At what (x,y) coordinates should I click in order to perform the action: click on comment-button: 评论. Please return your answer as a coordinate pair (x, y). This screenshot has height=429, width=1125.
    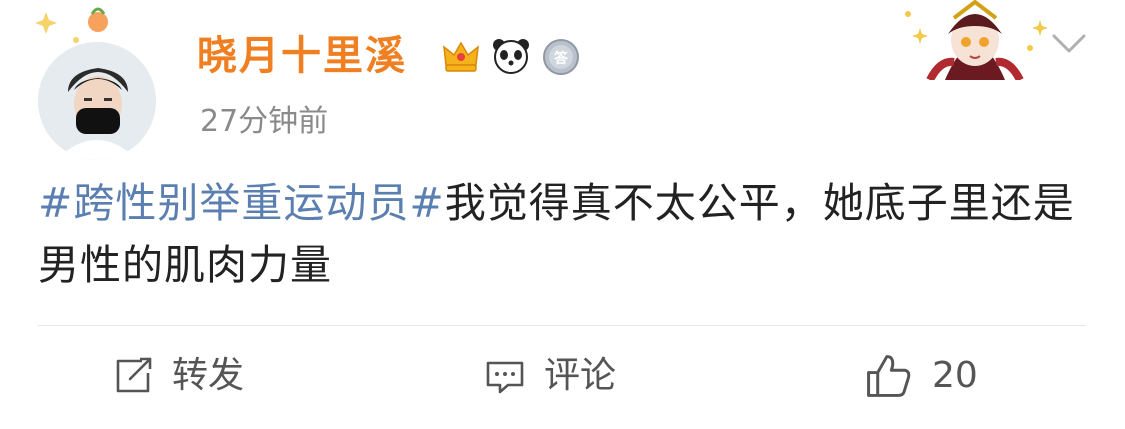
    Looking at the image, I should click on (550, 376).